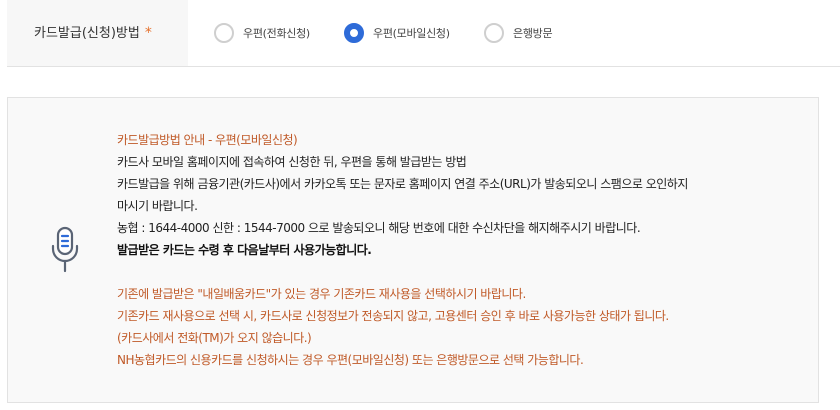 The image size is (840, 410). What do you see at coordinates (494, 33) in the screenshot?
I see `radio-button-bank-visit` at bounding box center [494, 33].